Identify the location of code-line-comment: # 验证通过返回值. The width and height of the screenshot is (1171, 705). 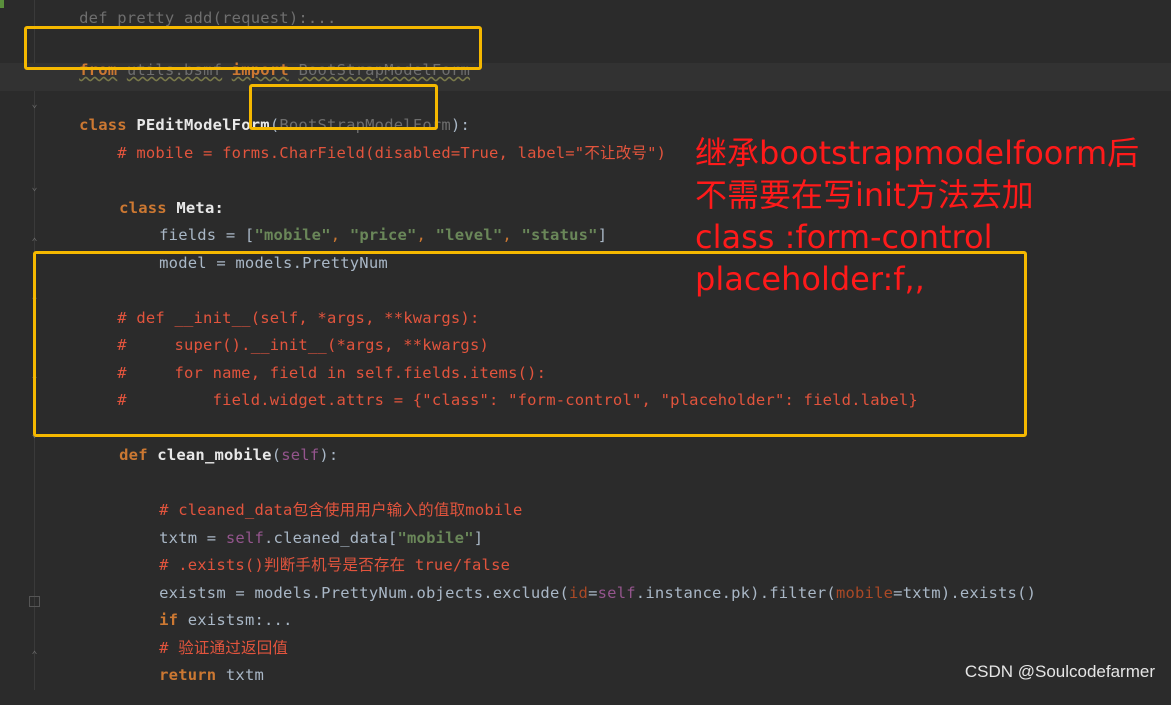
(224, 648).